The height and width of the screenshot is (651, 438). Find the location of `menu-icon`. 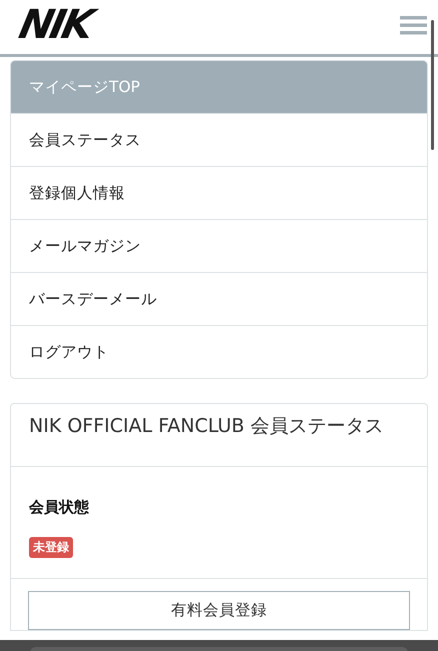

menu-icon is located at coordinates (413, 25).